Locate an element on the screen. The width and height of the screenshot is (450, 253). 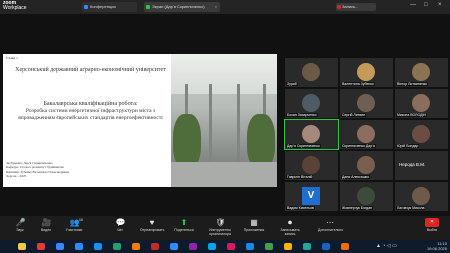
participant-name: Жовнерчук Богдан is located at coordinates (357, 208).